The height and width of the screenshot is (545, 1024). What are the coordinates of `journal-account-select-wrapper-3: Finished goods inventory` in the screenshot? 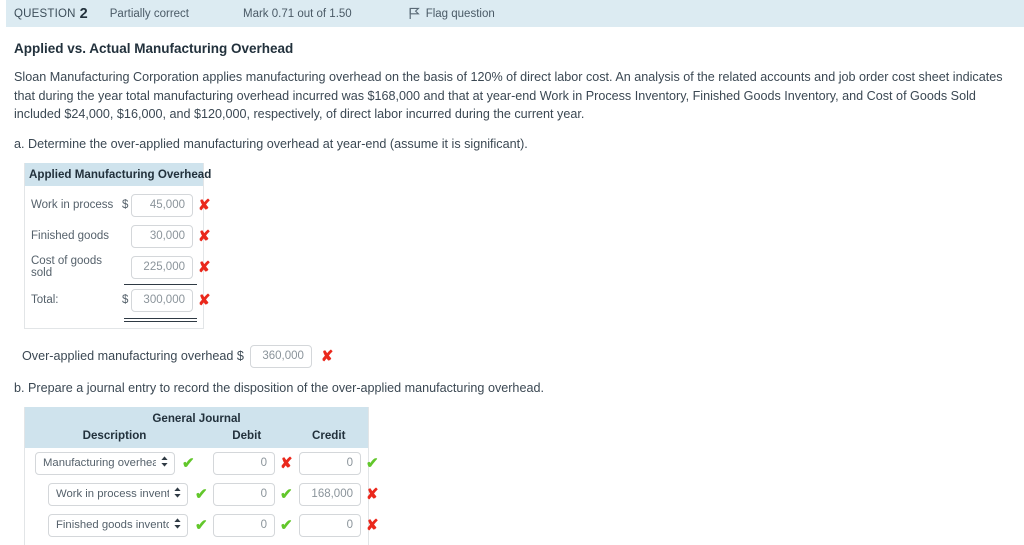 It's located at (118, 525).